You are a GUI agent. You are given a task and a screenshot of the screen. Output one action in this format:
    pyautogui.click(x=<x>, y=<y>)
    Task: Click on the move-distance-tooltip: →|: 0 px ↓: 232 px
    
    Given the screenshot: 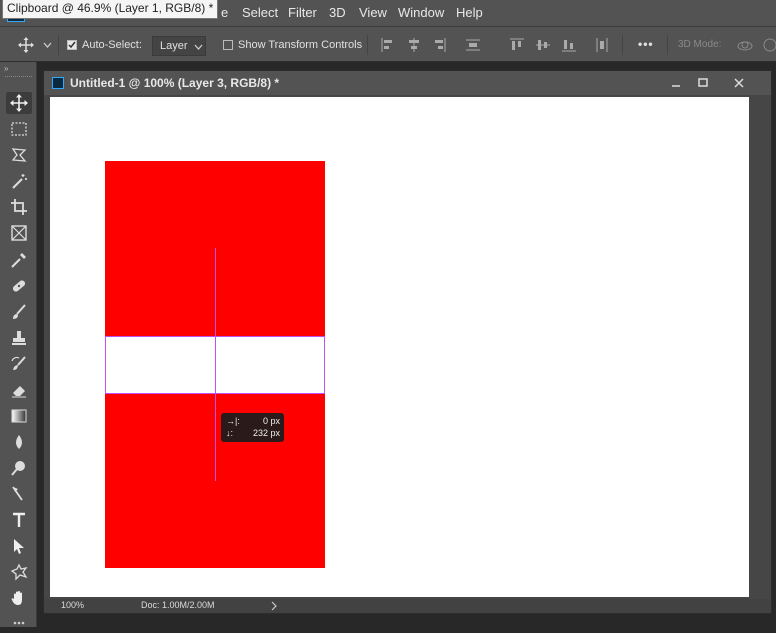 What is the action you would take?
    pyautogui.click(x=252, y=427)
    